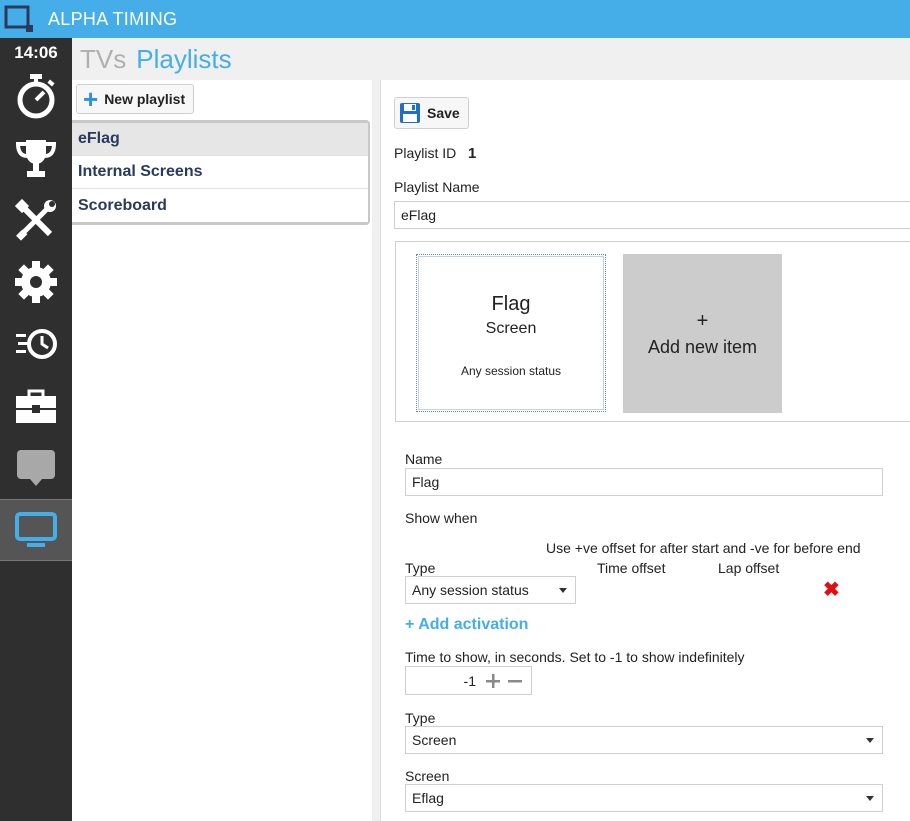 Image resolution: width=910 pixels, height=821 pixels. I want to click on sidebar-item-history, so click(36, 344).